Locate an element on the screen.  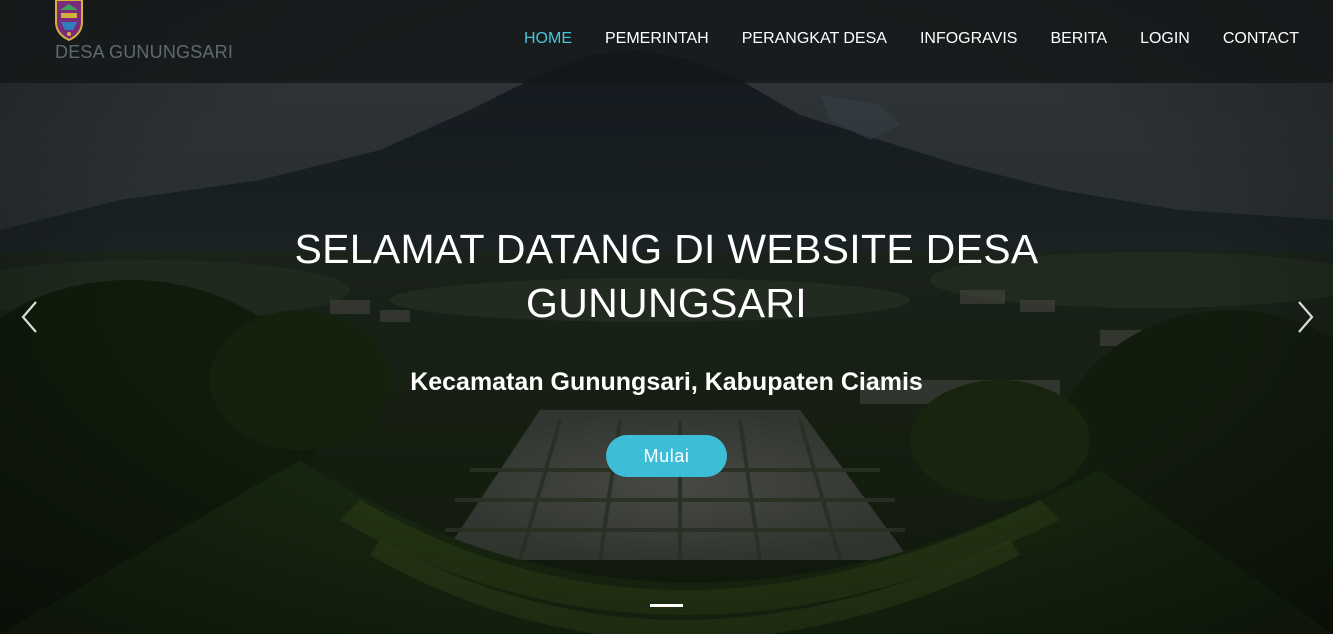
nav-item-home: HOME is located at coordinates (548, 39).